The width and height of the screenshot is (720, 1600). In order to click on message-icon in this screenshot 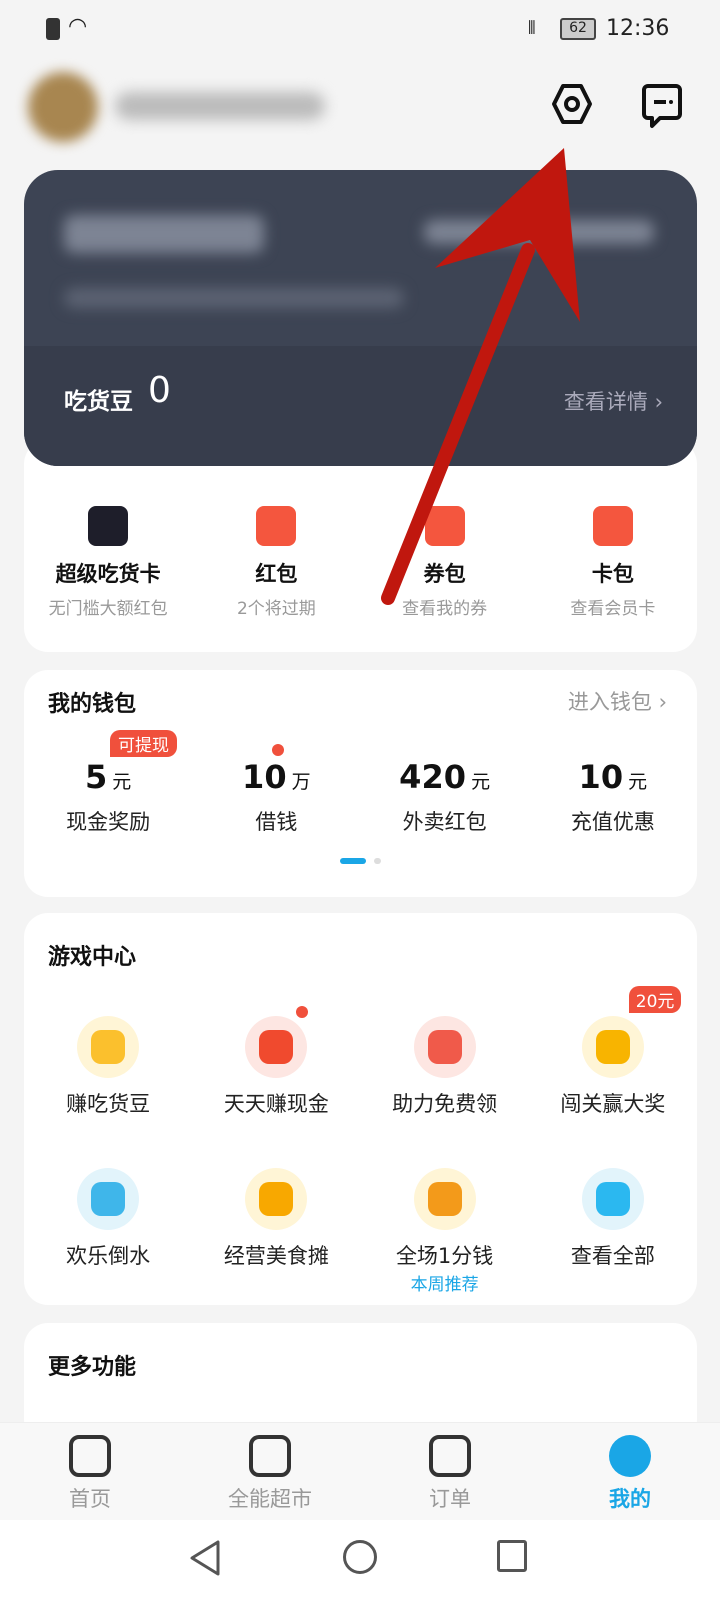, I will do `click(662, 106)`.